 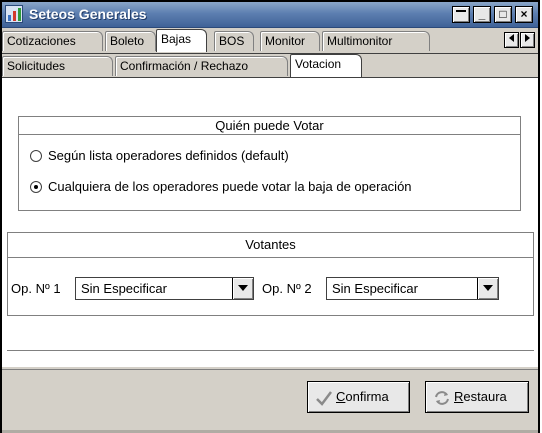 What do you see at coordinates (362, 396) in the screenshot?
I see `confirma-label: Confirma` at bounding box center [362, 396].